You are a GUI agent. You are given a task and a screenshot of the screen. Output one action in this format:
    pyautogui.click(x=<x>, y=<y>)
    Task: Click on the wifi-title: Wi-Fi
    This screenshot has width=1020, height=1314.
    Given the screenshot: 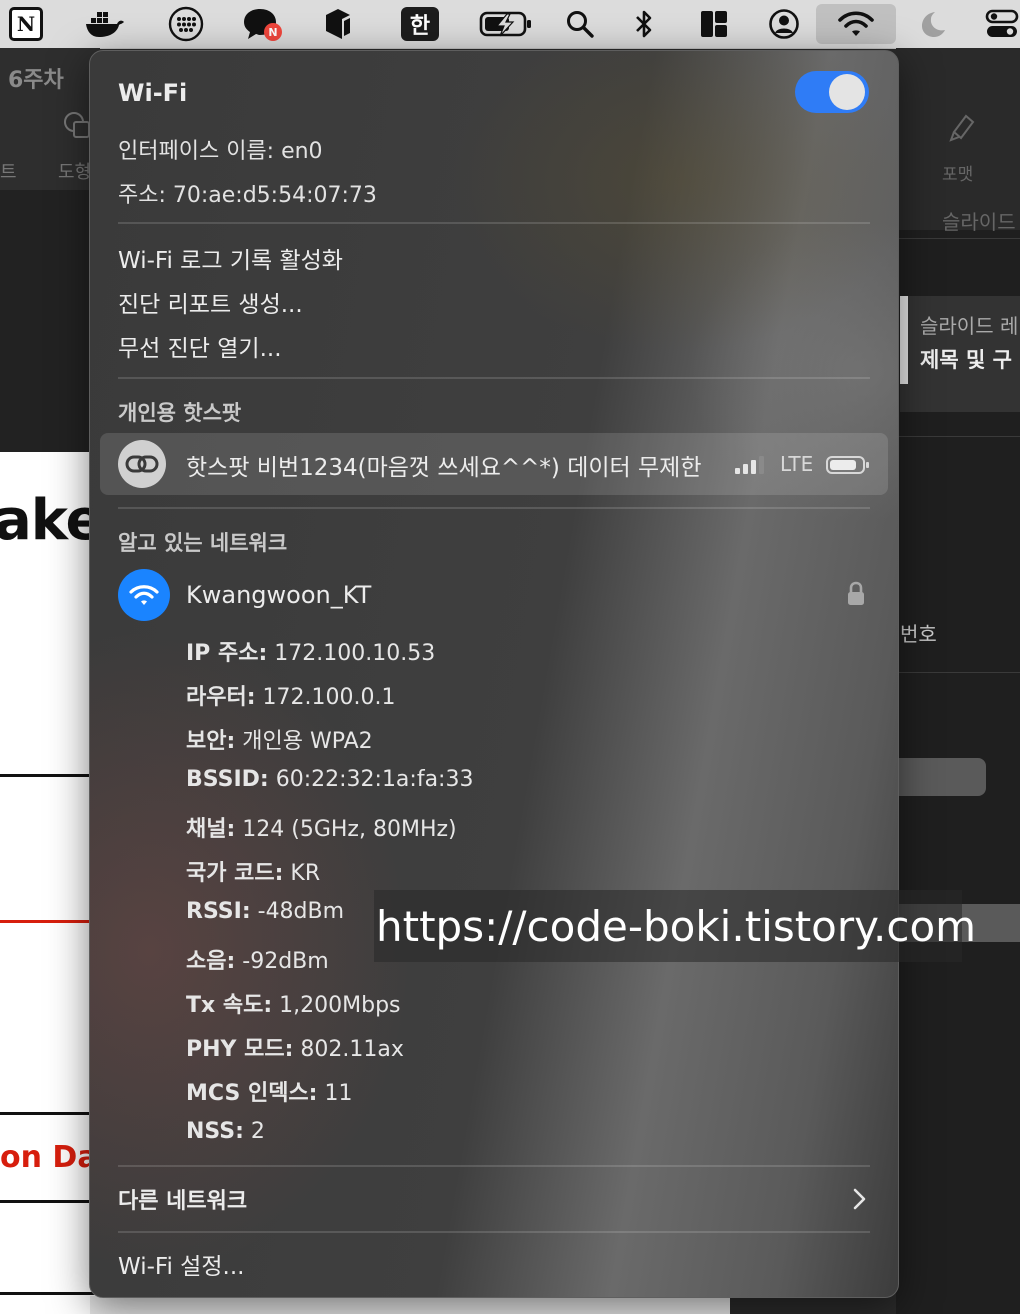 What is the action you would take?
    pyautogui.click(x=153, y=93)
    